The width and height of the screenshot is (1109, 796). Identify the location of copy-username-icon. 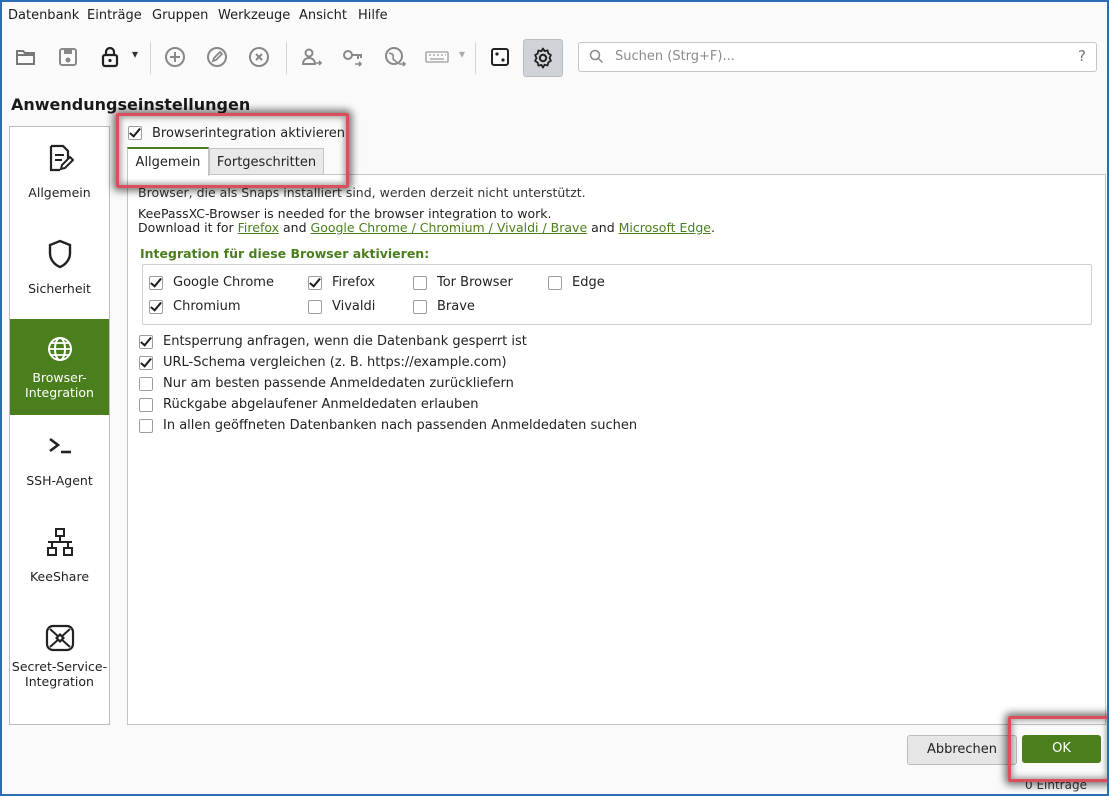
(311, 57).